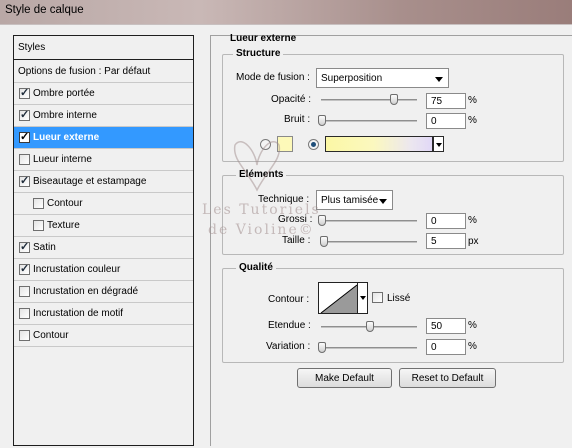  Describe the element at coordinates (434, 241) in the screenshot. I see `size-value: 5` at that location.